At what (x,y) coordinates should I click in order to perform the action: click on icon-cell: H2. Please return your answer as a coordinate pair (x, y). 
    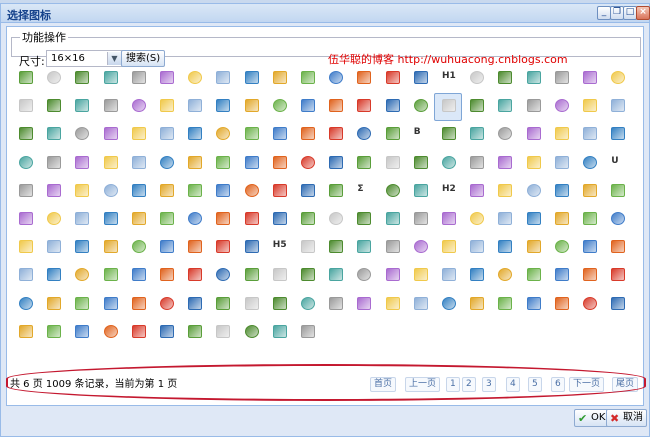
    Looking at the image, I should click on (448, 191).